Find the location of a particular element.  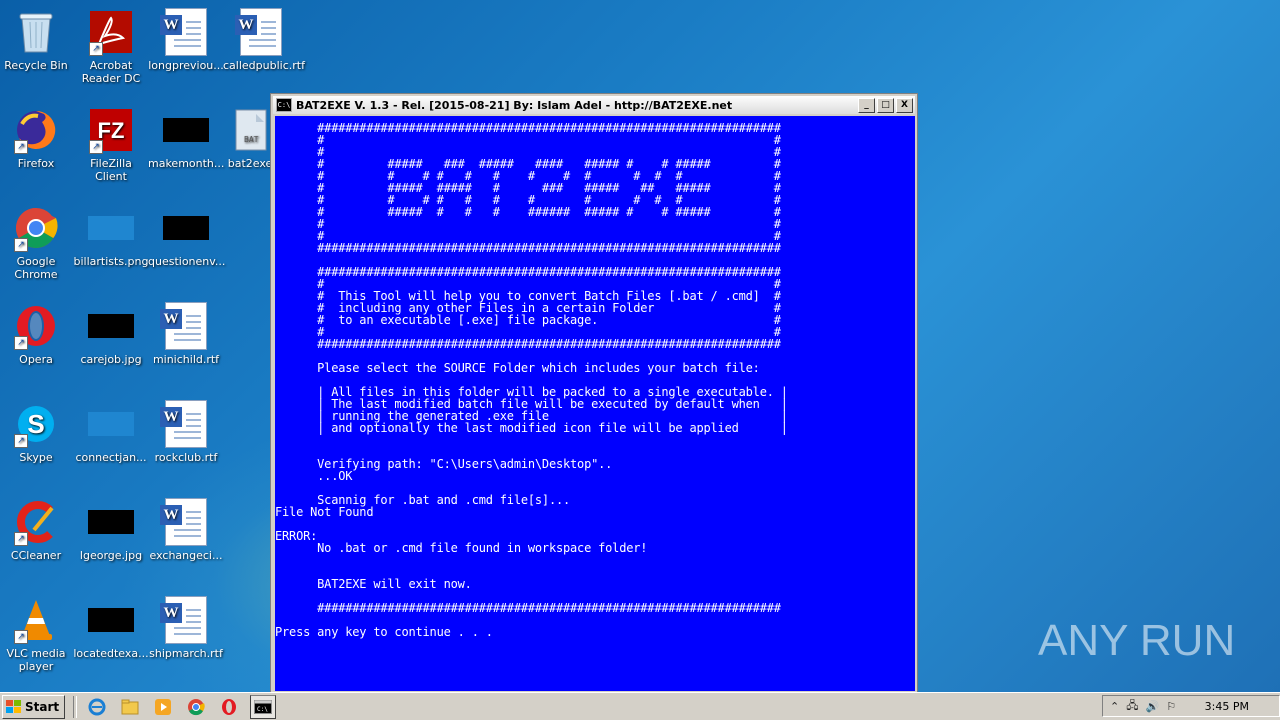

desktop-icon-firefox: ↗ Firefox is located at coordinates (37, 138).